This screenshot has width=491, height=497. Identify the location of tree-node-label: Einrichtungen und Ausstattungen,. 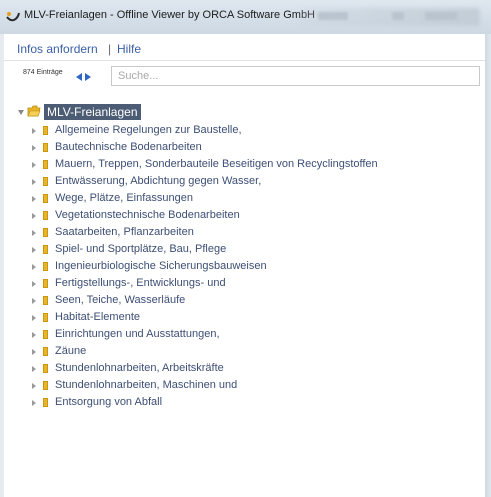
(137, 334).